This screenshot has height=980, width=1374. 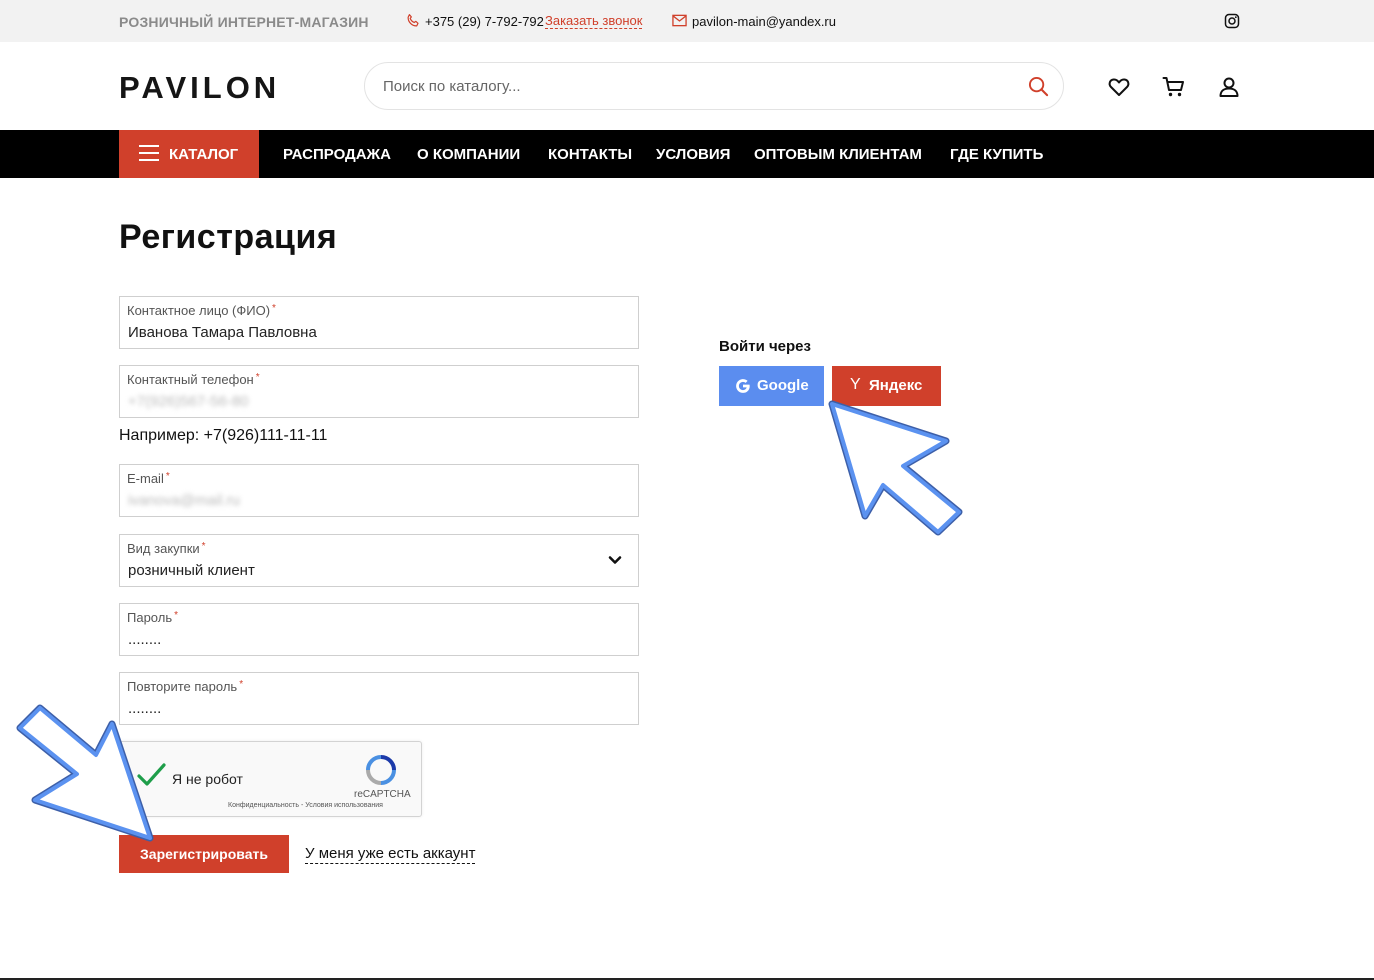 I want to click on email-link: pavilon-main@yandex.ru, so click(x=764, y=21).